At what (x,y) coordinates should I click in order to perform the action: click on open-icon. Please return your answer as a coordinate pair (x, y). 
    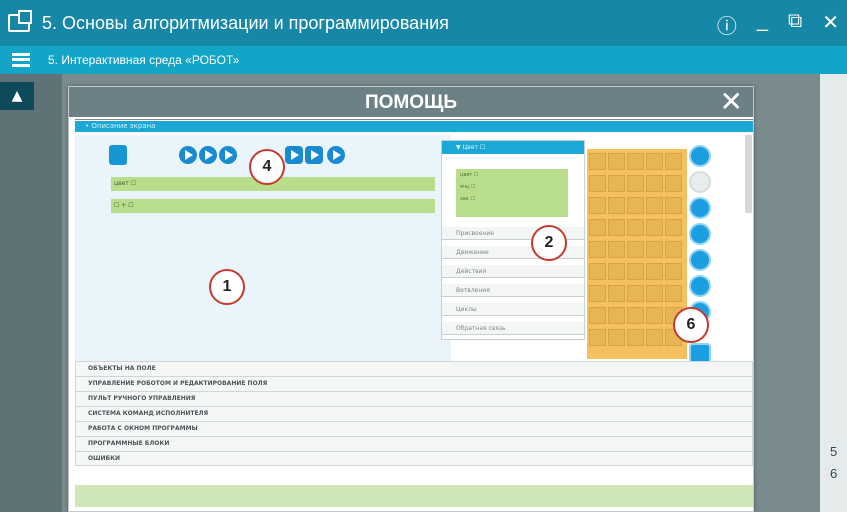
    Looking at the image, I should click on (294, 155).